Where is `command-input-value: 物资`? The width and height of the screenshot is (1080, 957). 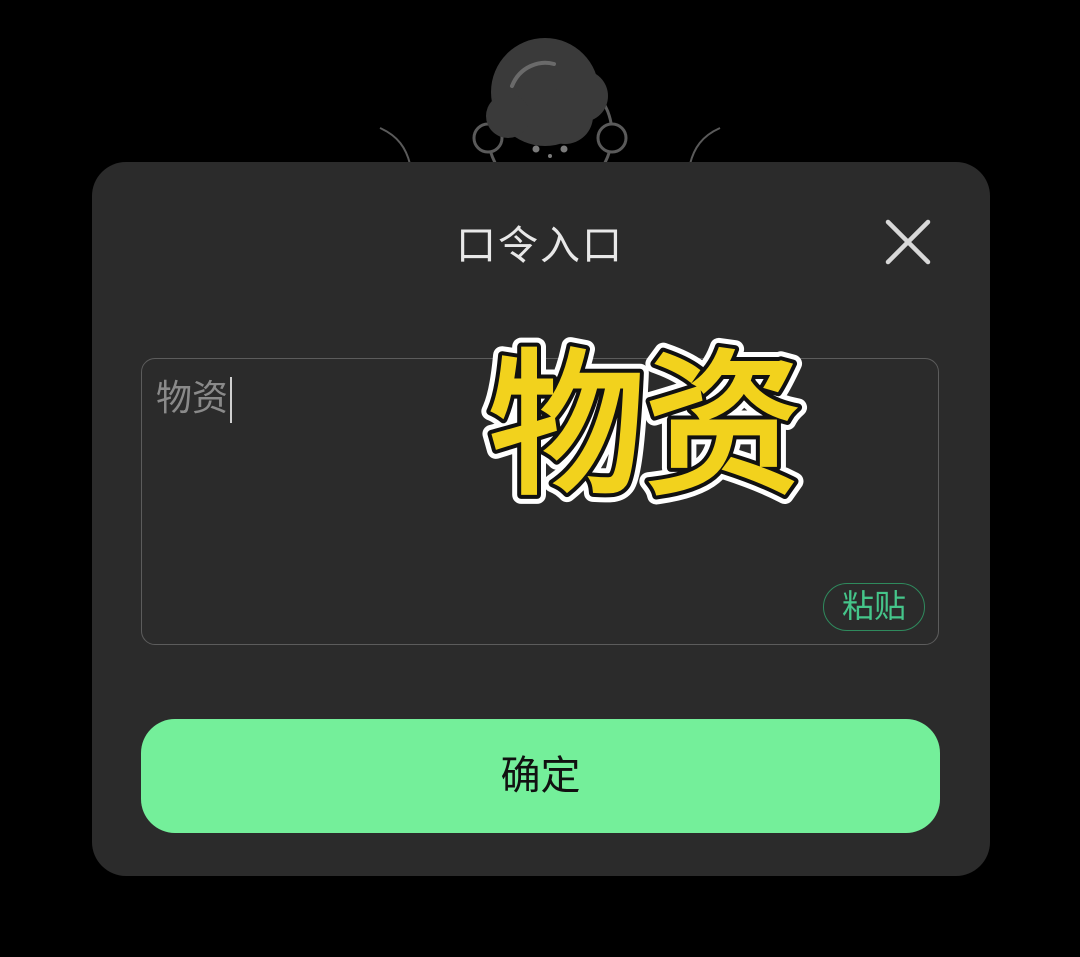 command-input-value: 物资 is located at coordinates (194, 399).